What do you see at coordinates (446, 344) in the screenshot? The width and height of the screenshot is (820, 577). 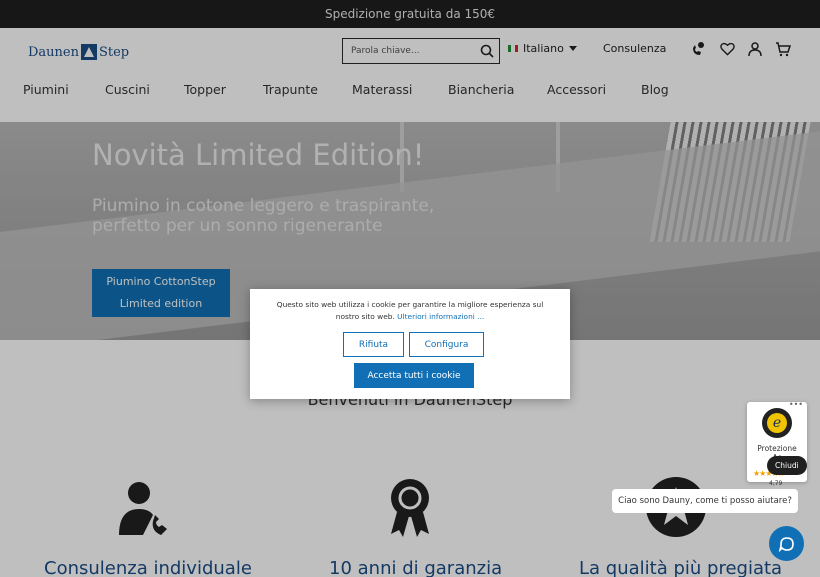 I see `cookie-configure-button: Configura` at bounding box center [446, 344].